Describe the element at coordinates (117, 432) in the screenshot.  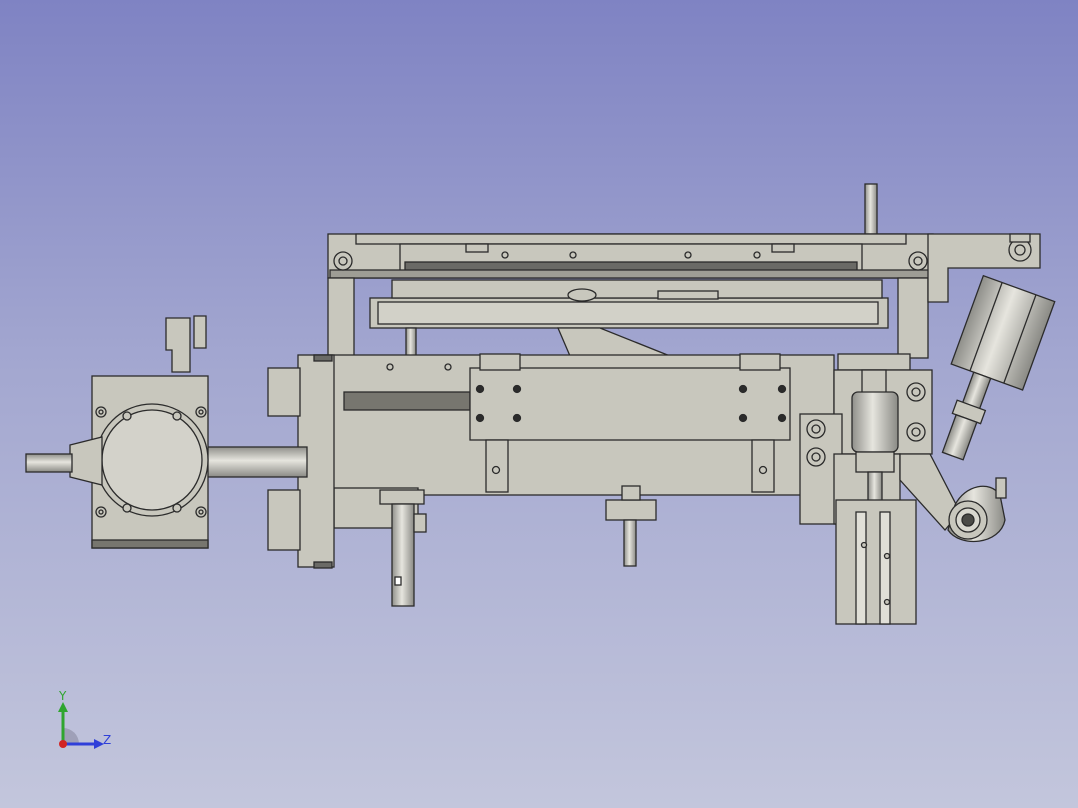
I see `left-motor-housing` at that location.